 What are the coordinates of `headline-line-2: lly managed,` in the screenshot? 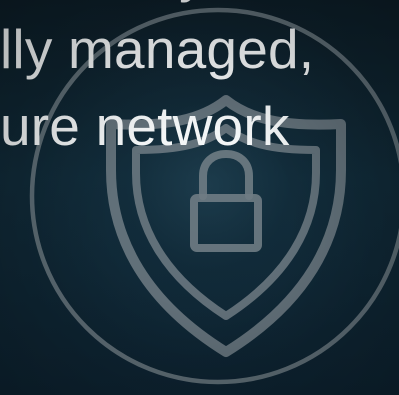 It's located at (157, 49).